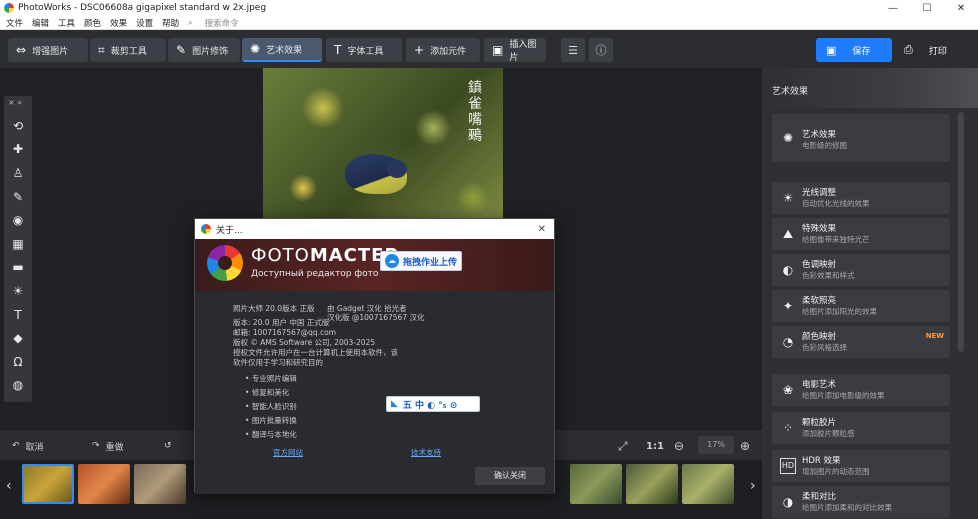  Describe the element at coordinates (28, 446) in the screenshot. I see `undo-button: ↶ 取消` at that location.